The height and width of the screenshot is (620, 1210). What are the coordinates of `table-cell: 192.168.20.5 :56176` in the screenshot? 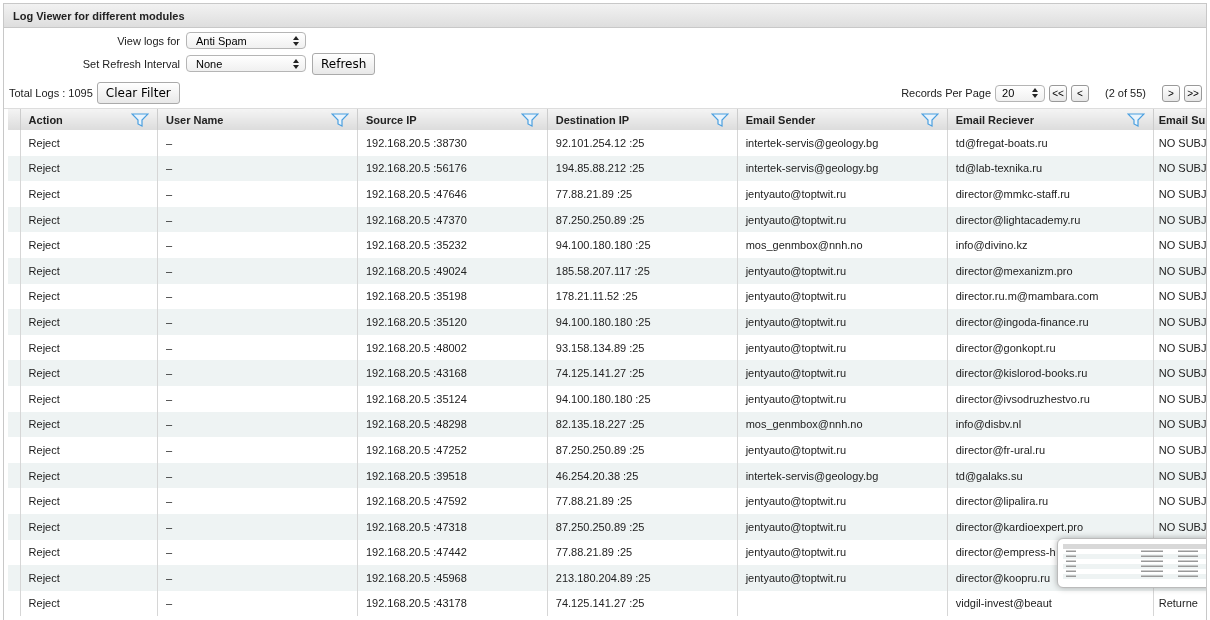 It's located at (452, 168).